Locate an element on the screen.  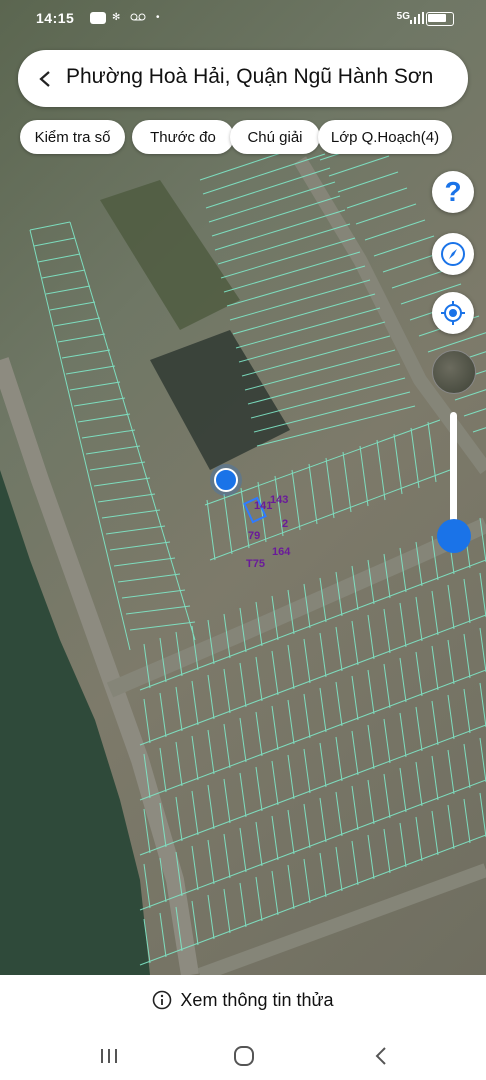
my-location-button is located at coordinates (453, 313).